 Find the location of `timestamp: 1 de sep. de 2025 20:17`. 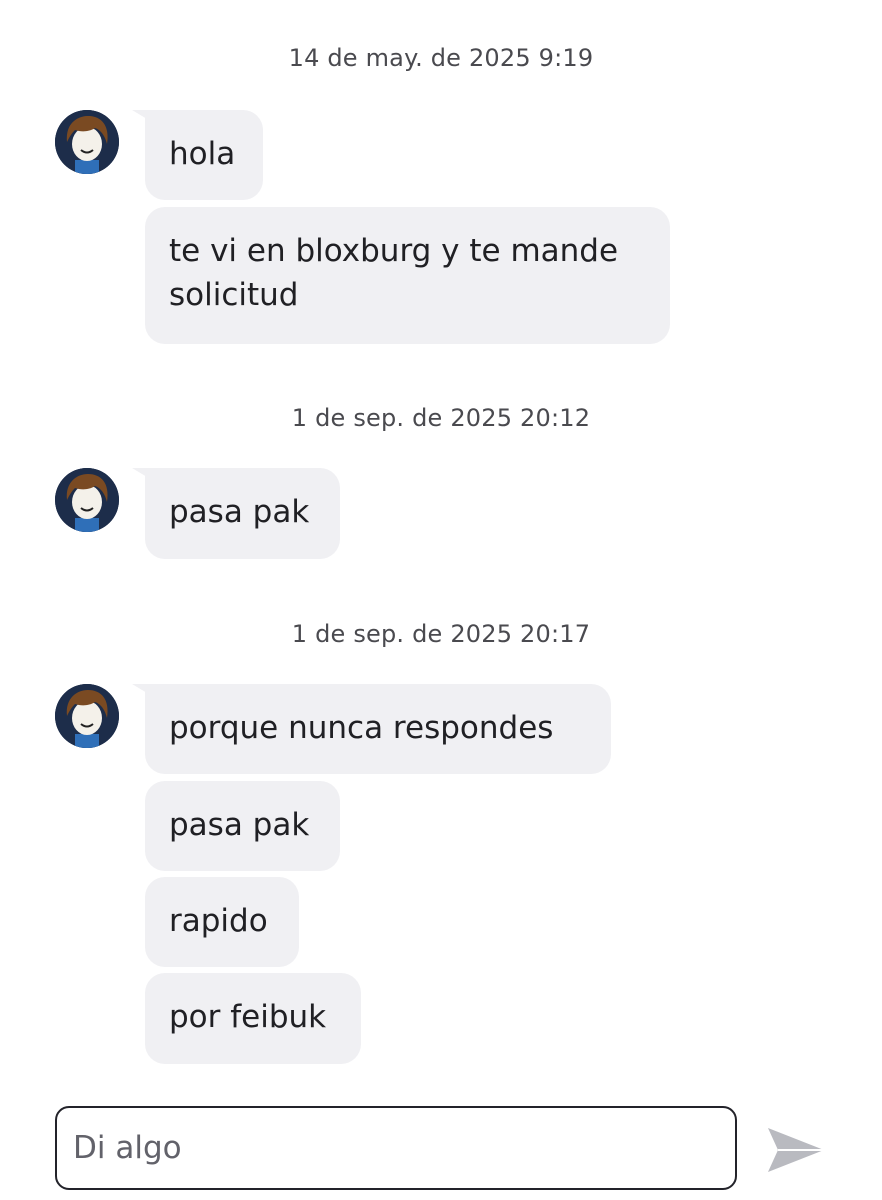

timestamp: 1 de sep. de 2025 20:17 is located at coordinates (441, 634).